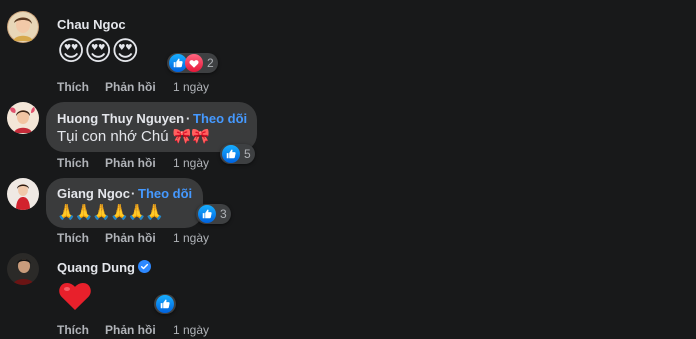 The height and width of the screenshot is (339, 696). I want to click on reaction-summary: 2, so click(192, 63).